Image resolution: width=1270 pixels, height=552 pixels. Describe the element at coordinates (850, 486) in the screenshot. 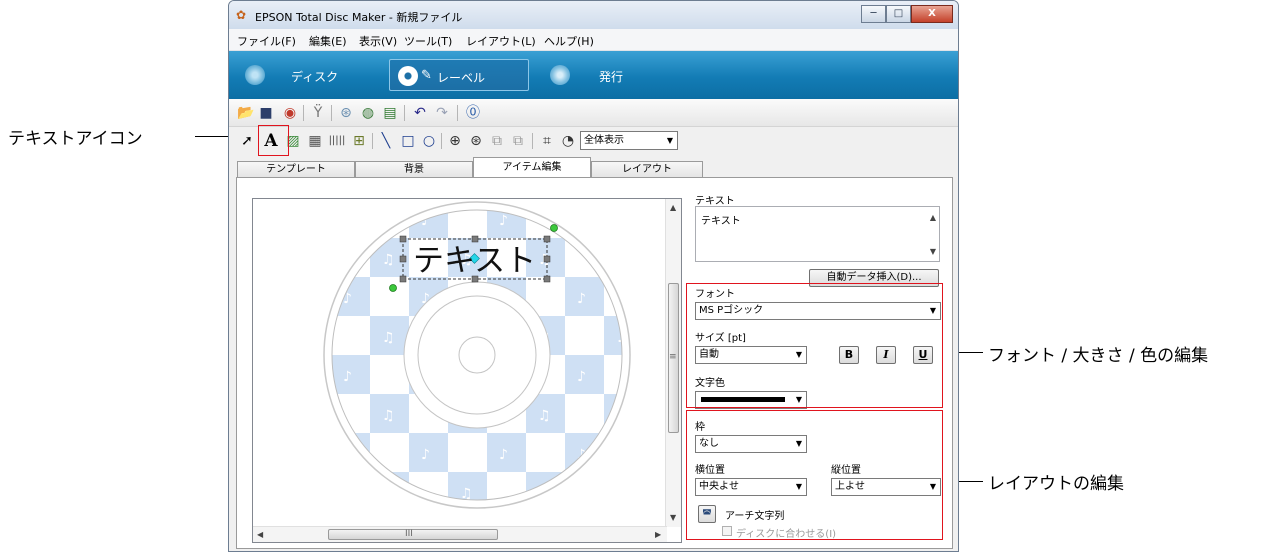

I see `vertical-position-value: 上よせ` at that location.